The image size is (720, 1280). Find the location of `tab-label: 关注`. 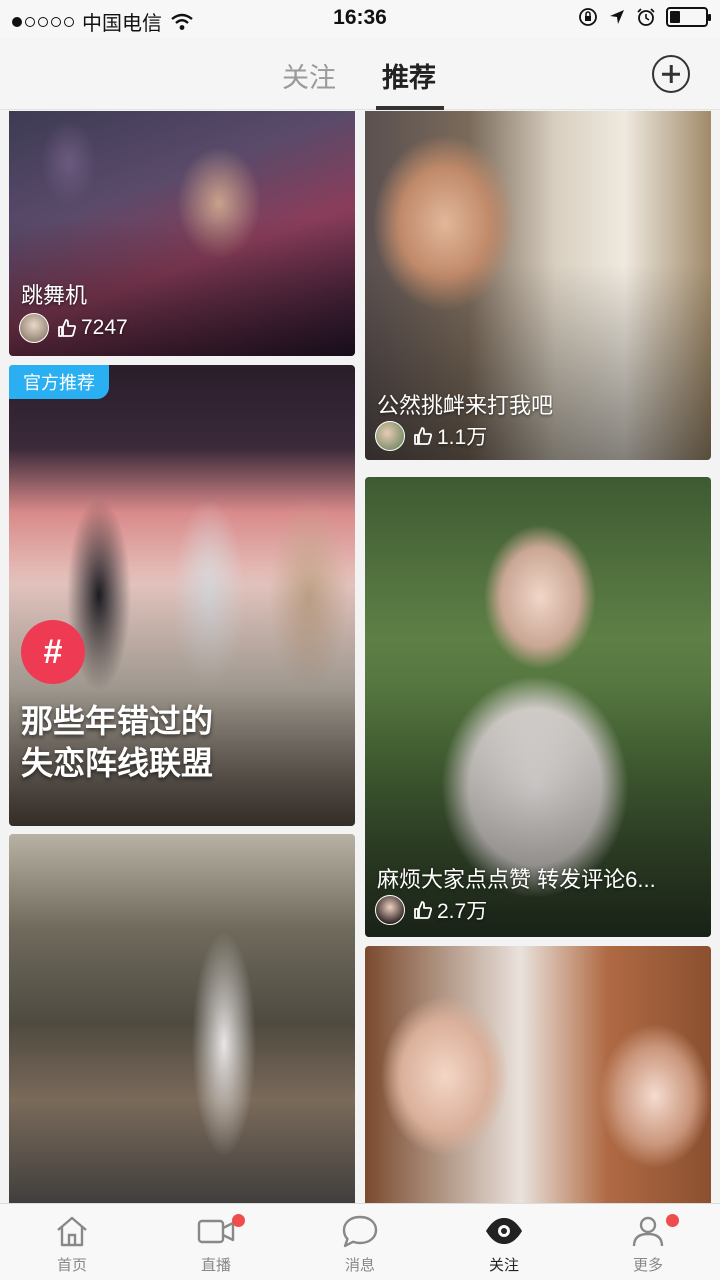

tab-label: 关注 is located at coordinates (503, 1265).